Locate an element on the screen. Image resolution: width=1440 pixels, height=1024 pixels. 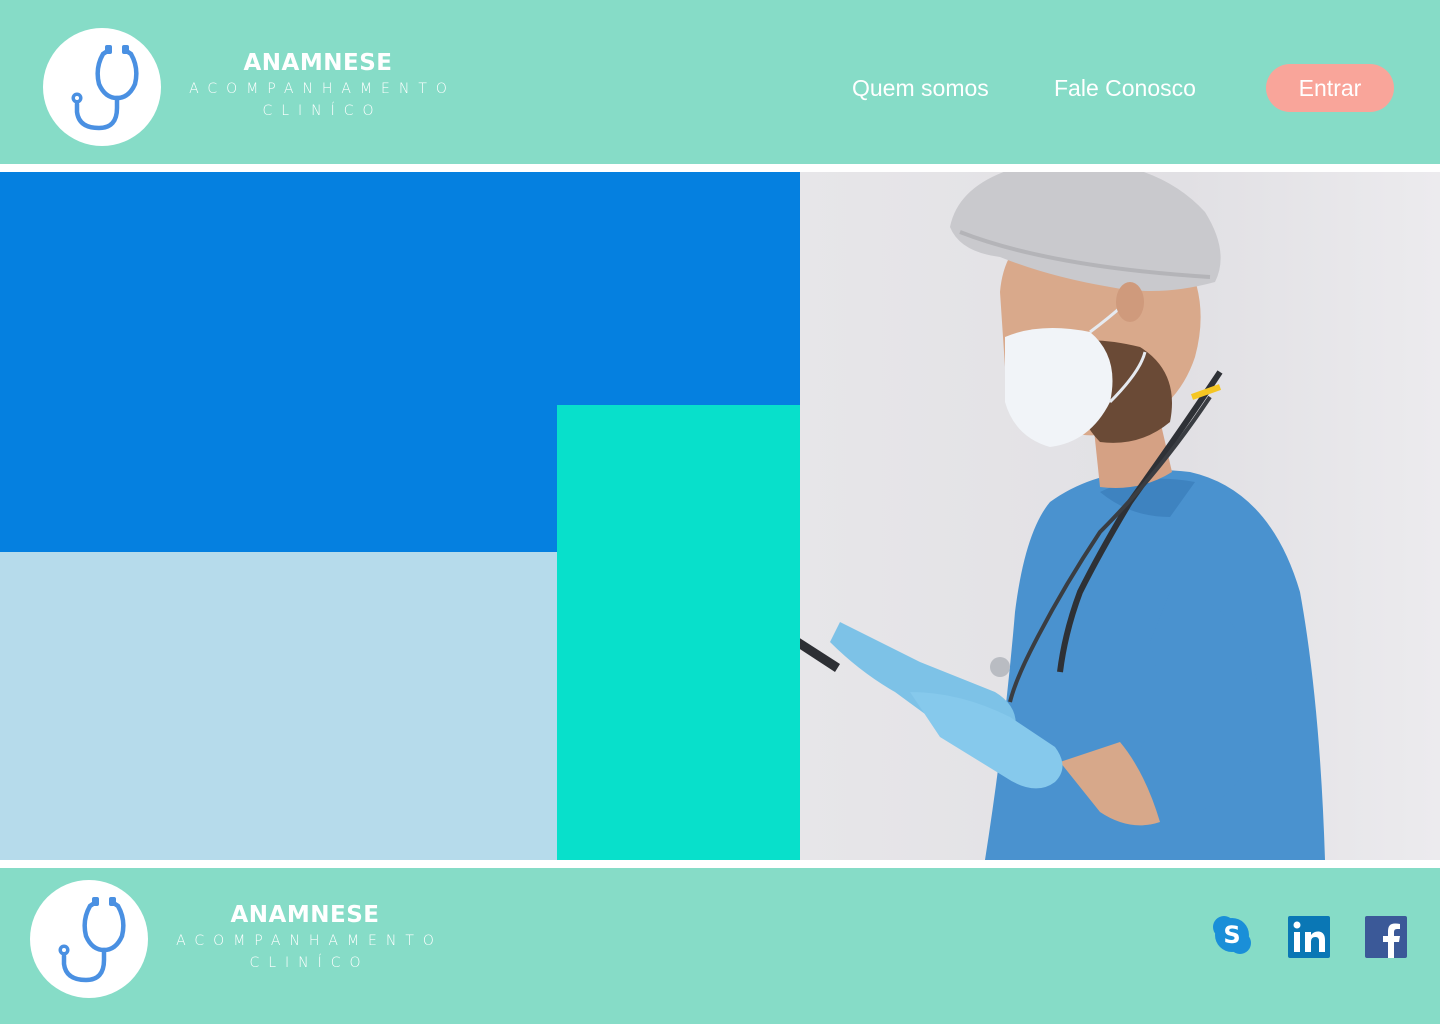
logo is located at coordinates (102, 87).